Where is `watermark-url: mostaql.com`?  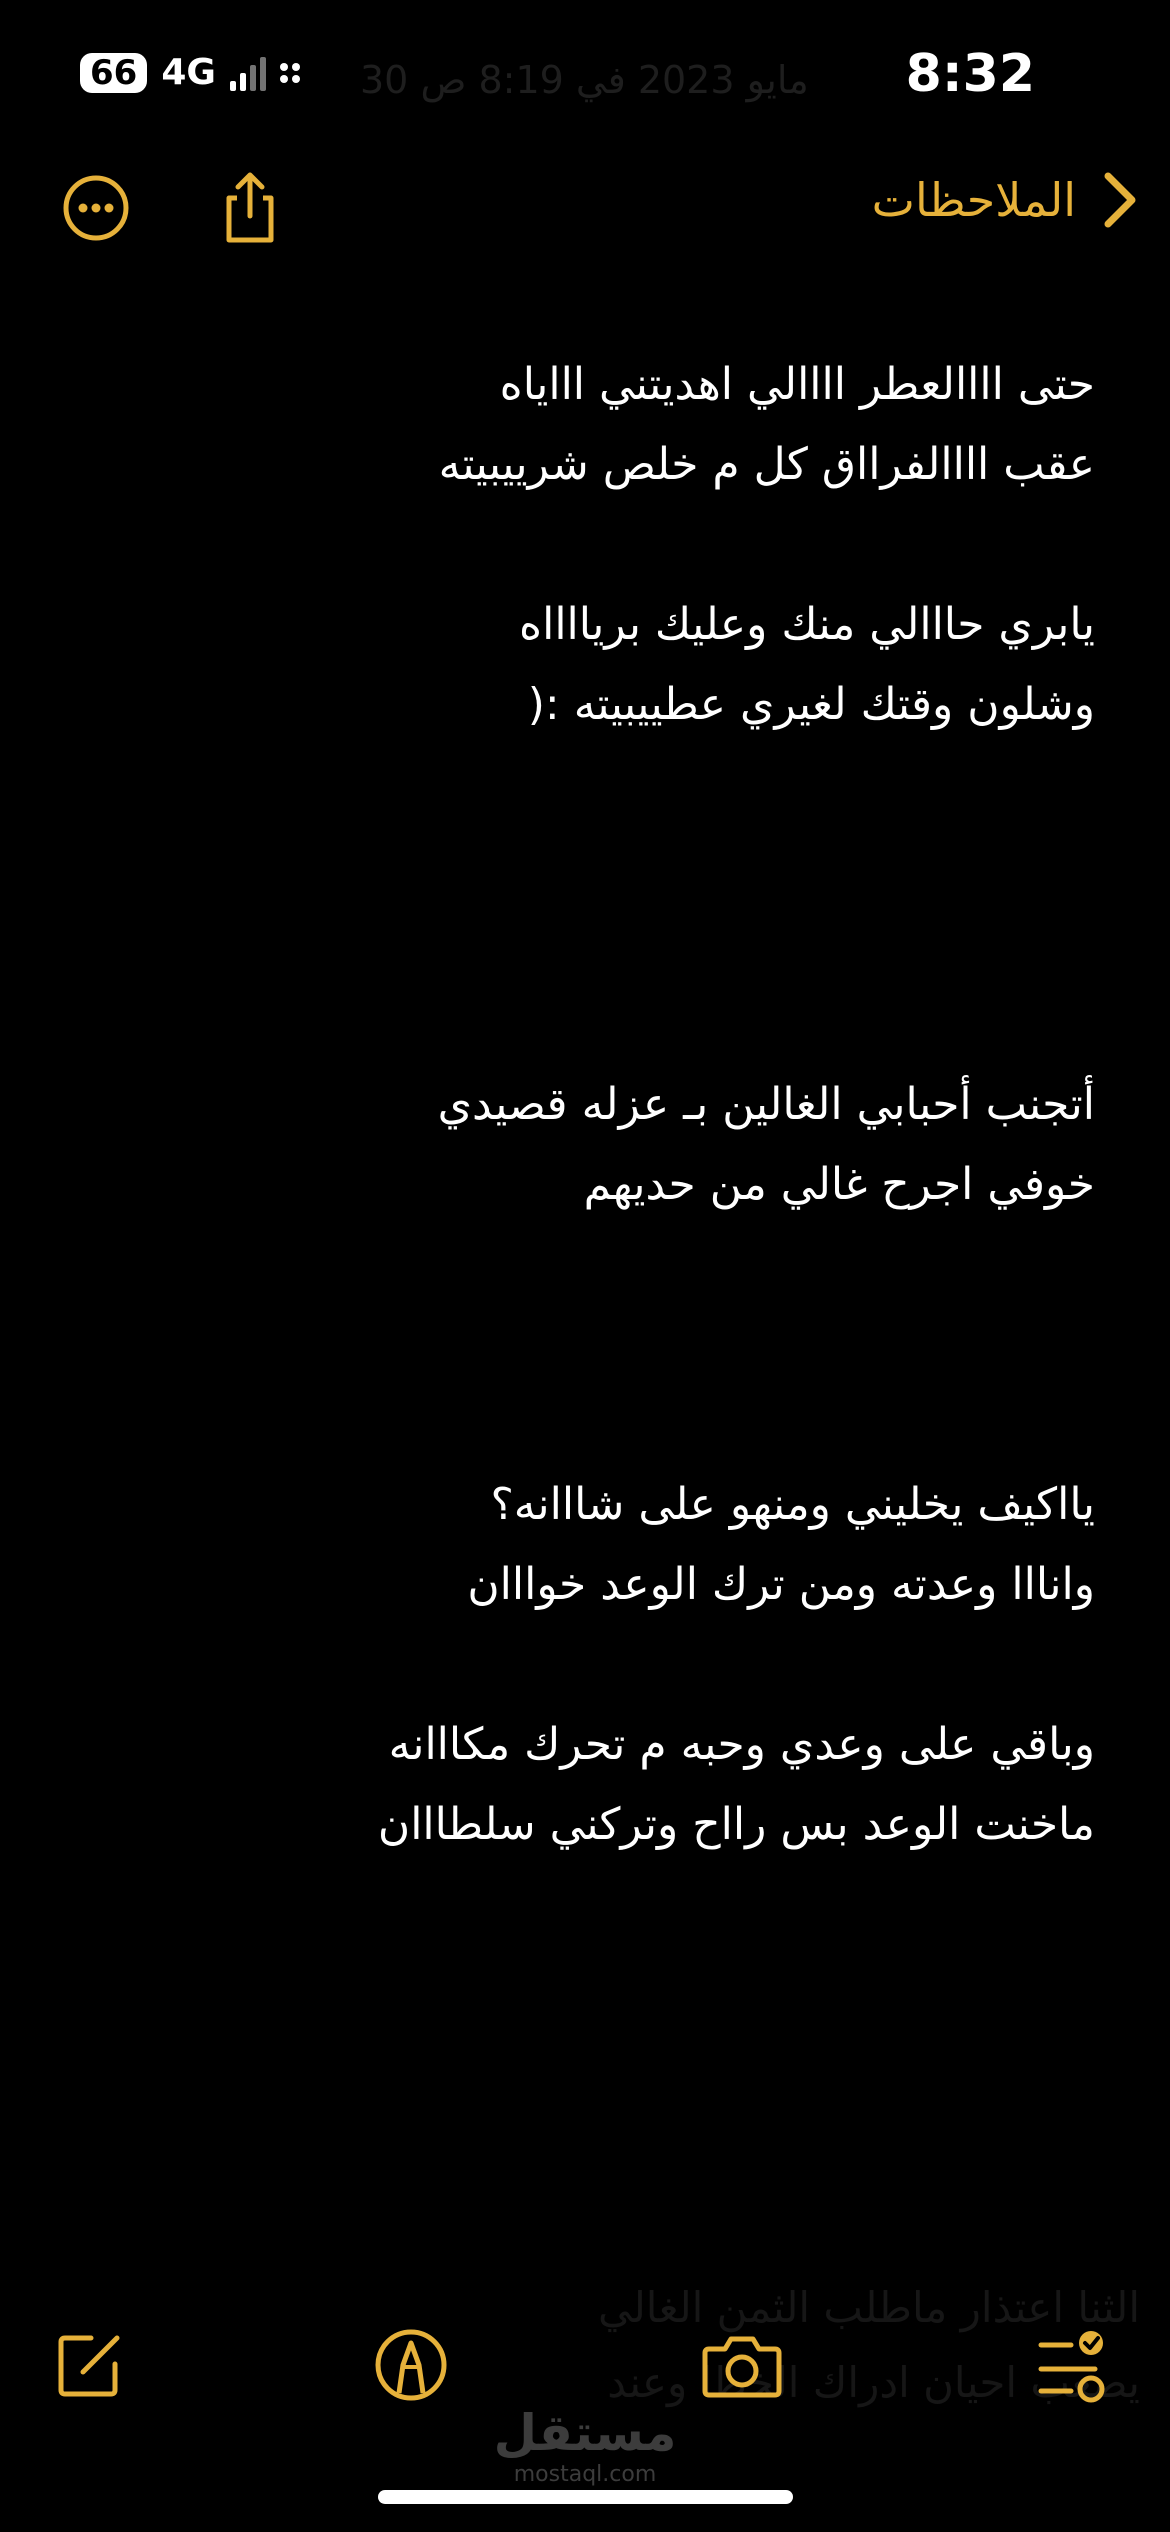 watermark-url: mostaql.com is located at coordinates (585, 2474).